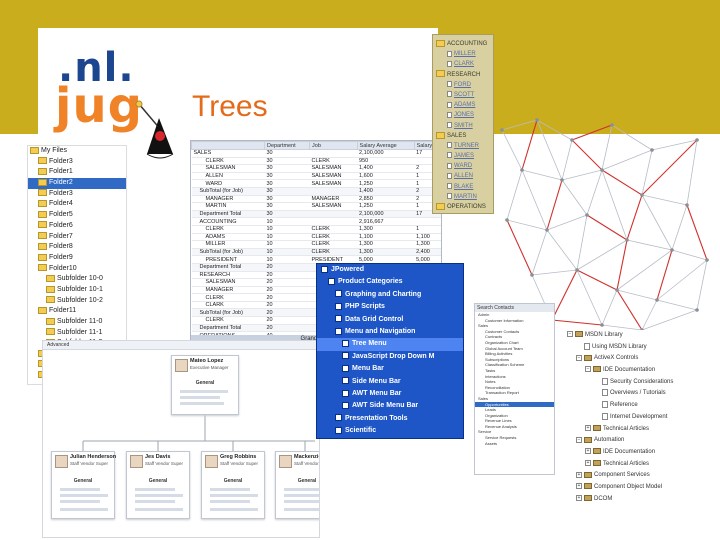 This screenshot has height=540, width=720. What do you see at coordinates (316, 214) in the screenshot?
I see `table-row: Department Total 30 2,100,000 17` at bounding box center [316, 214].